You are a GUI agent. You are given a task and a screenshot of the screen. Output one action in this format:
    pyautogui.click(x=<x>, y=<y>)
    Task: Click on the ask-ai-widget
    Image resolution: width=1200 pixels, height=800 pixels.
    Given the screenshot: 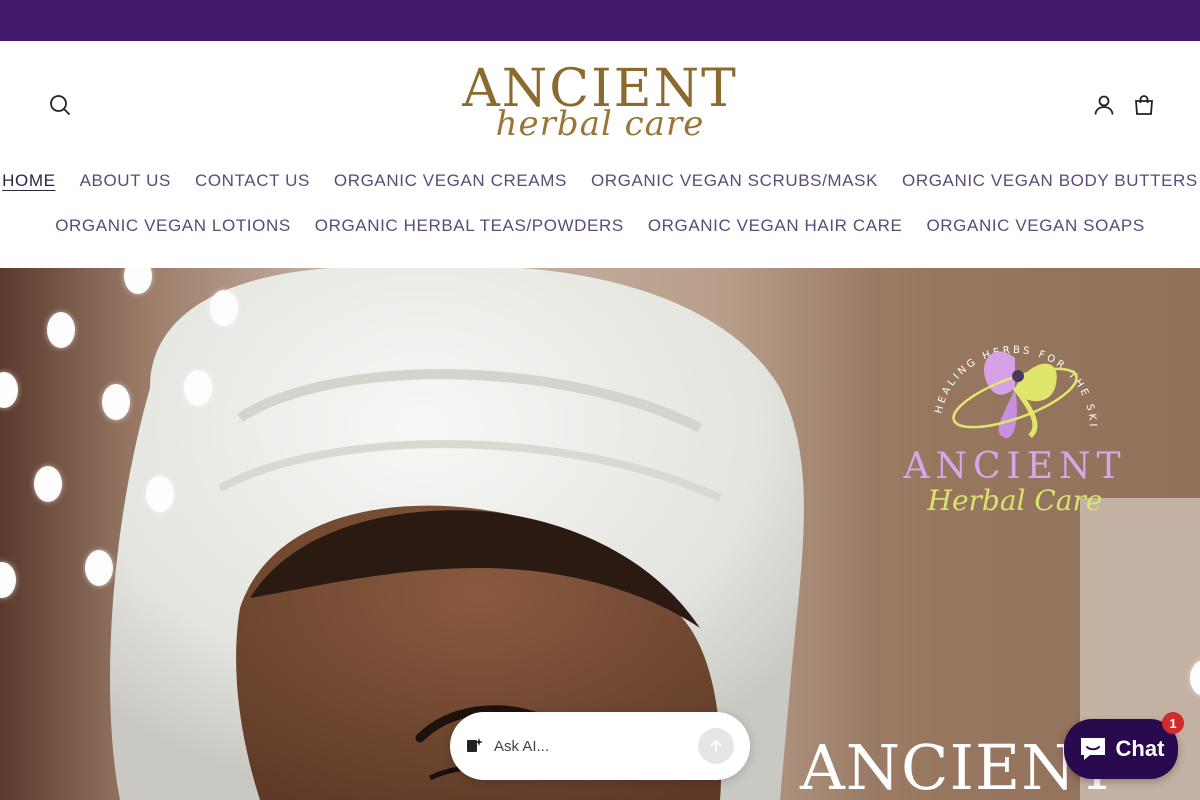 What is the action you would take?
    pyautogui.click(x=600, y=746)
    